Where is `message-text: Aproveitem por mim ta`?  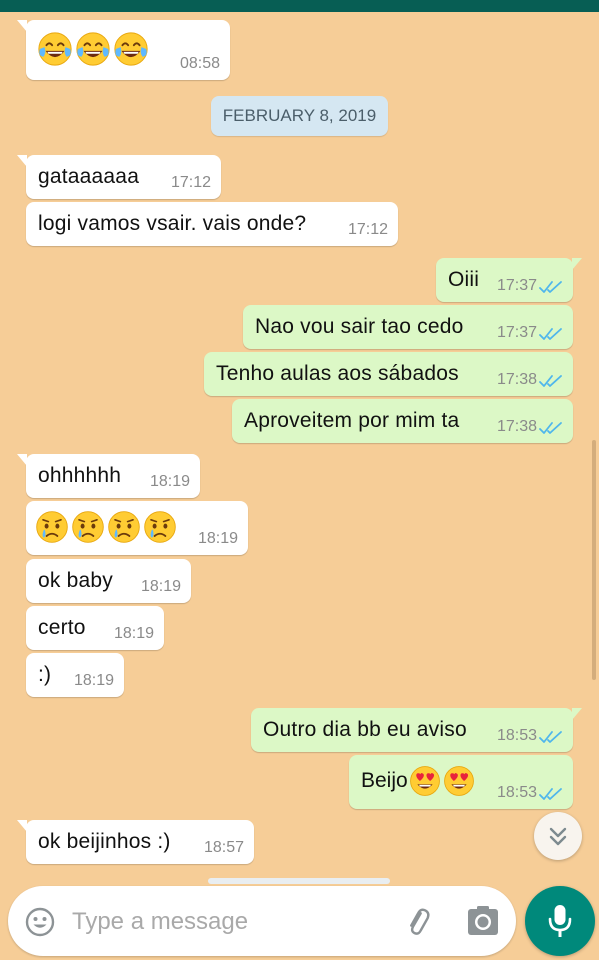
message-text: Aproveitem por mim ta is located at coordinates (352, 420).